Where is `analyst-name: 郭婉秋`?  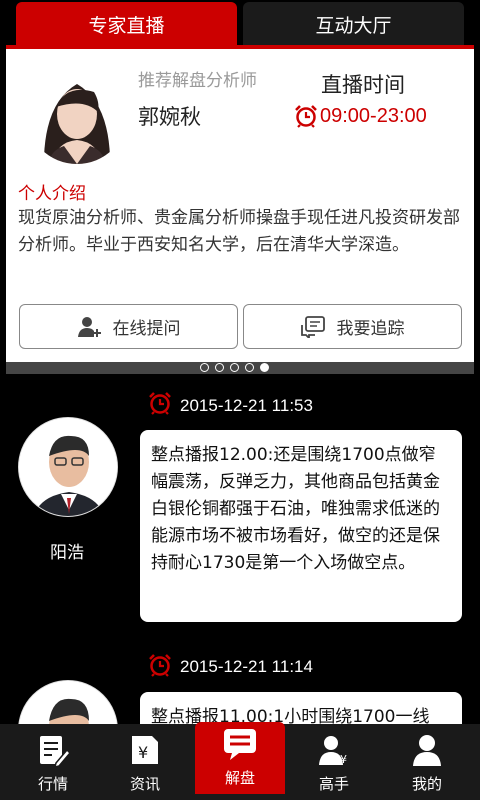 analyst-name: 郭婉秋 is located at coordinates (169, 117).